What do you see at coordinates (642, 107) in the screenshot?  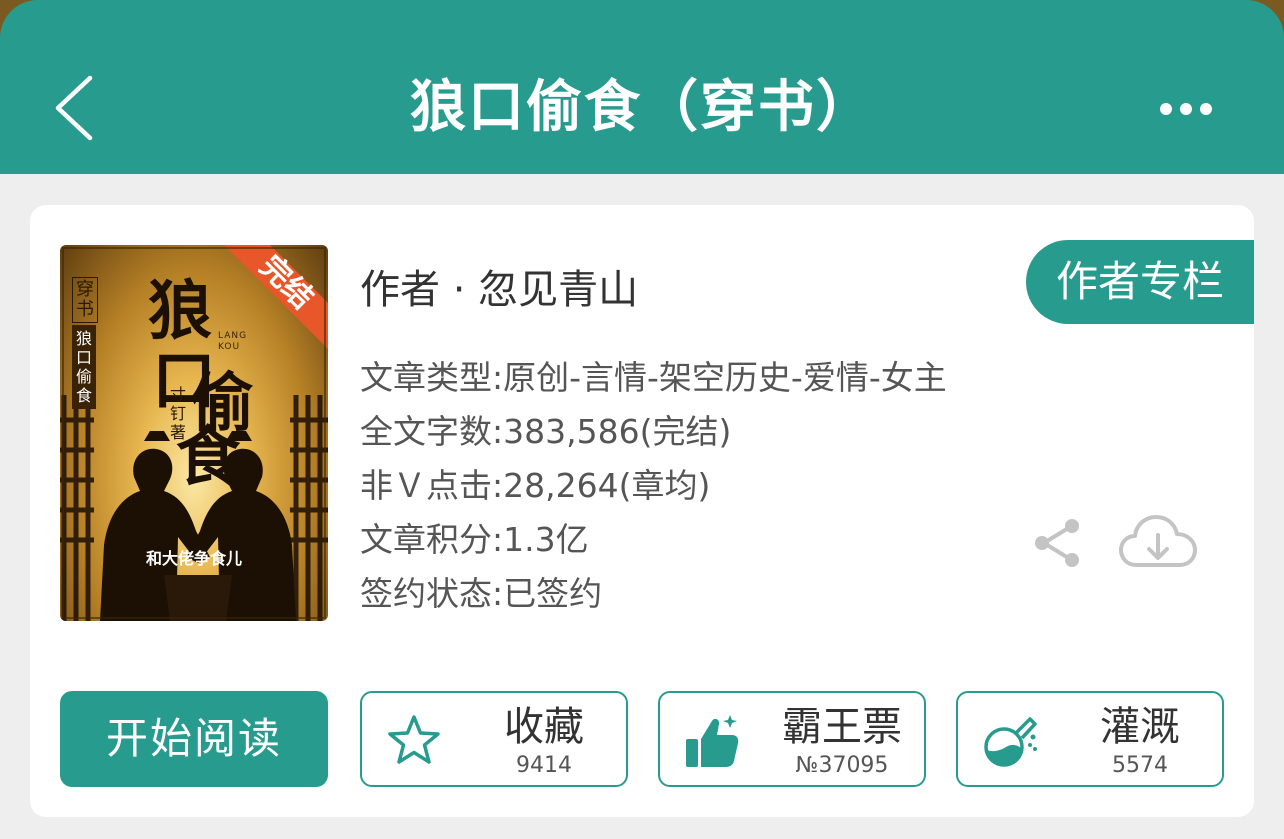 I see `page-title: 狼口偷食（穿书）` at bounding box center [642, 107].